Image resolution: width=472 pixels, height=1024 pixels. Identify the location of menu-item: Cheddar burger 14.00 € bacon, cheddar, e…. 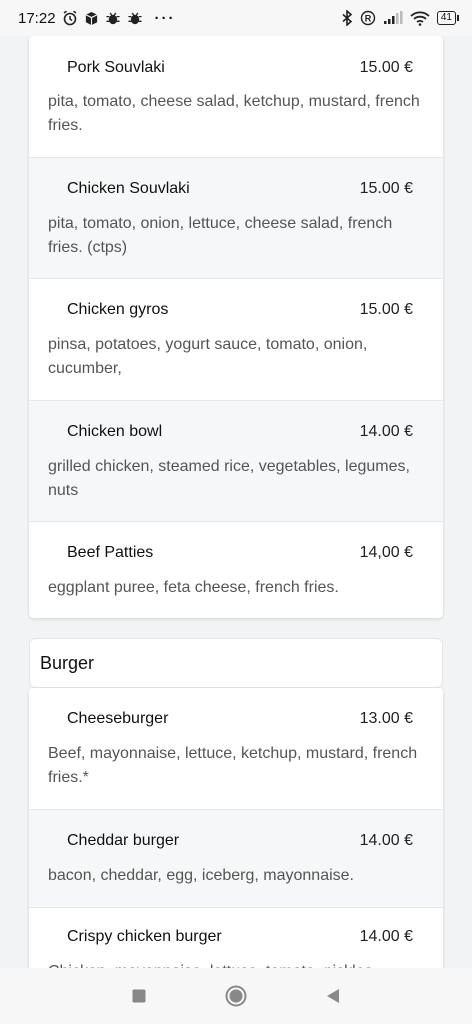
(236, 858).